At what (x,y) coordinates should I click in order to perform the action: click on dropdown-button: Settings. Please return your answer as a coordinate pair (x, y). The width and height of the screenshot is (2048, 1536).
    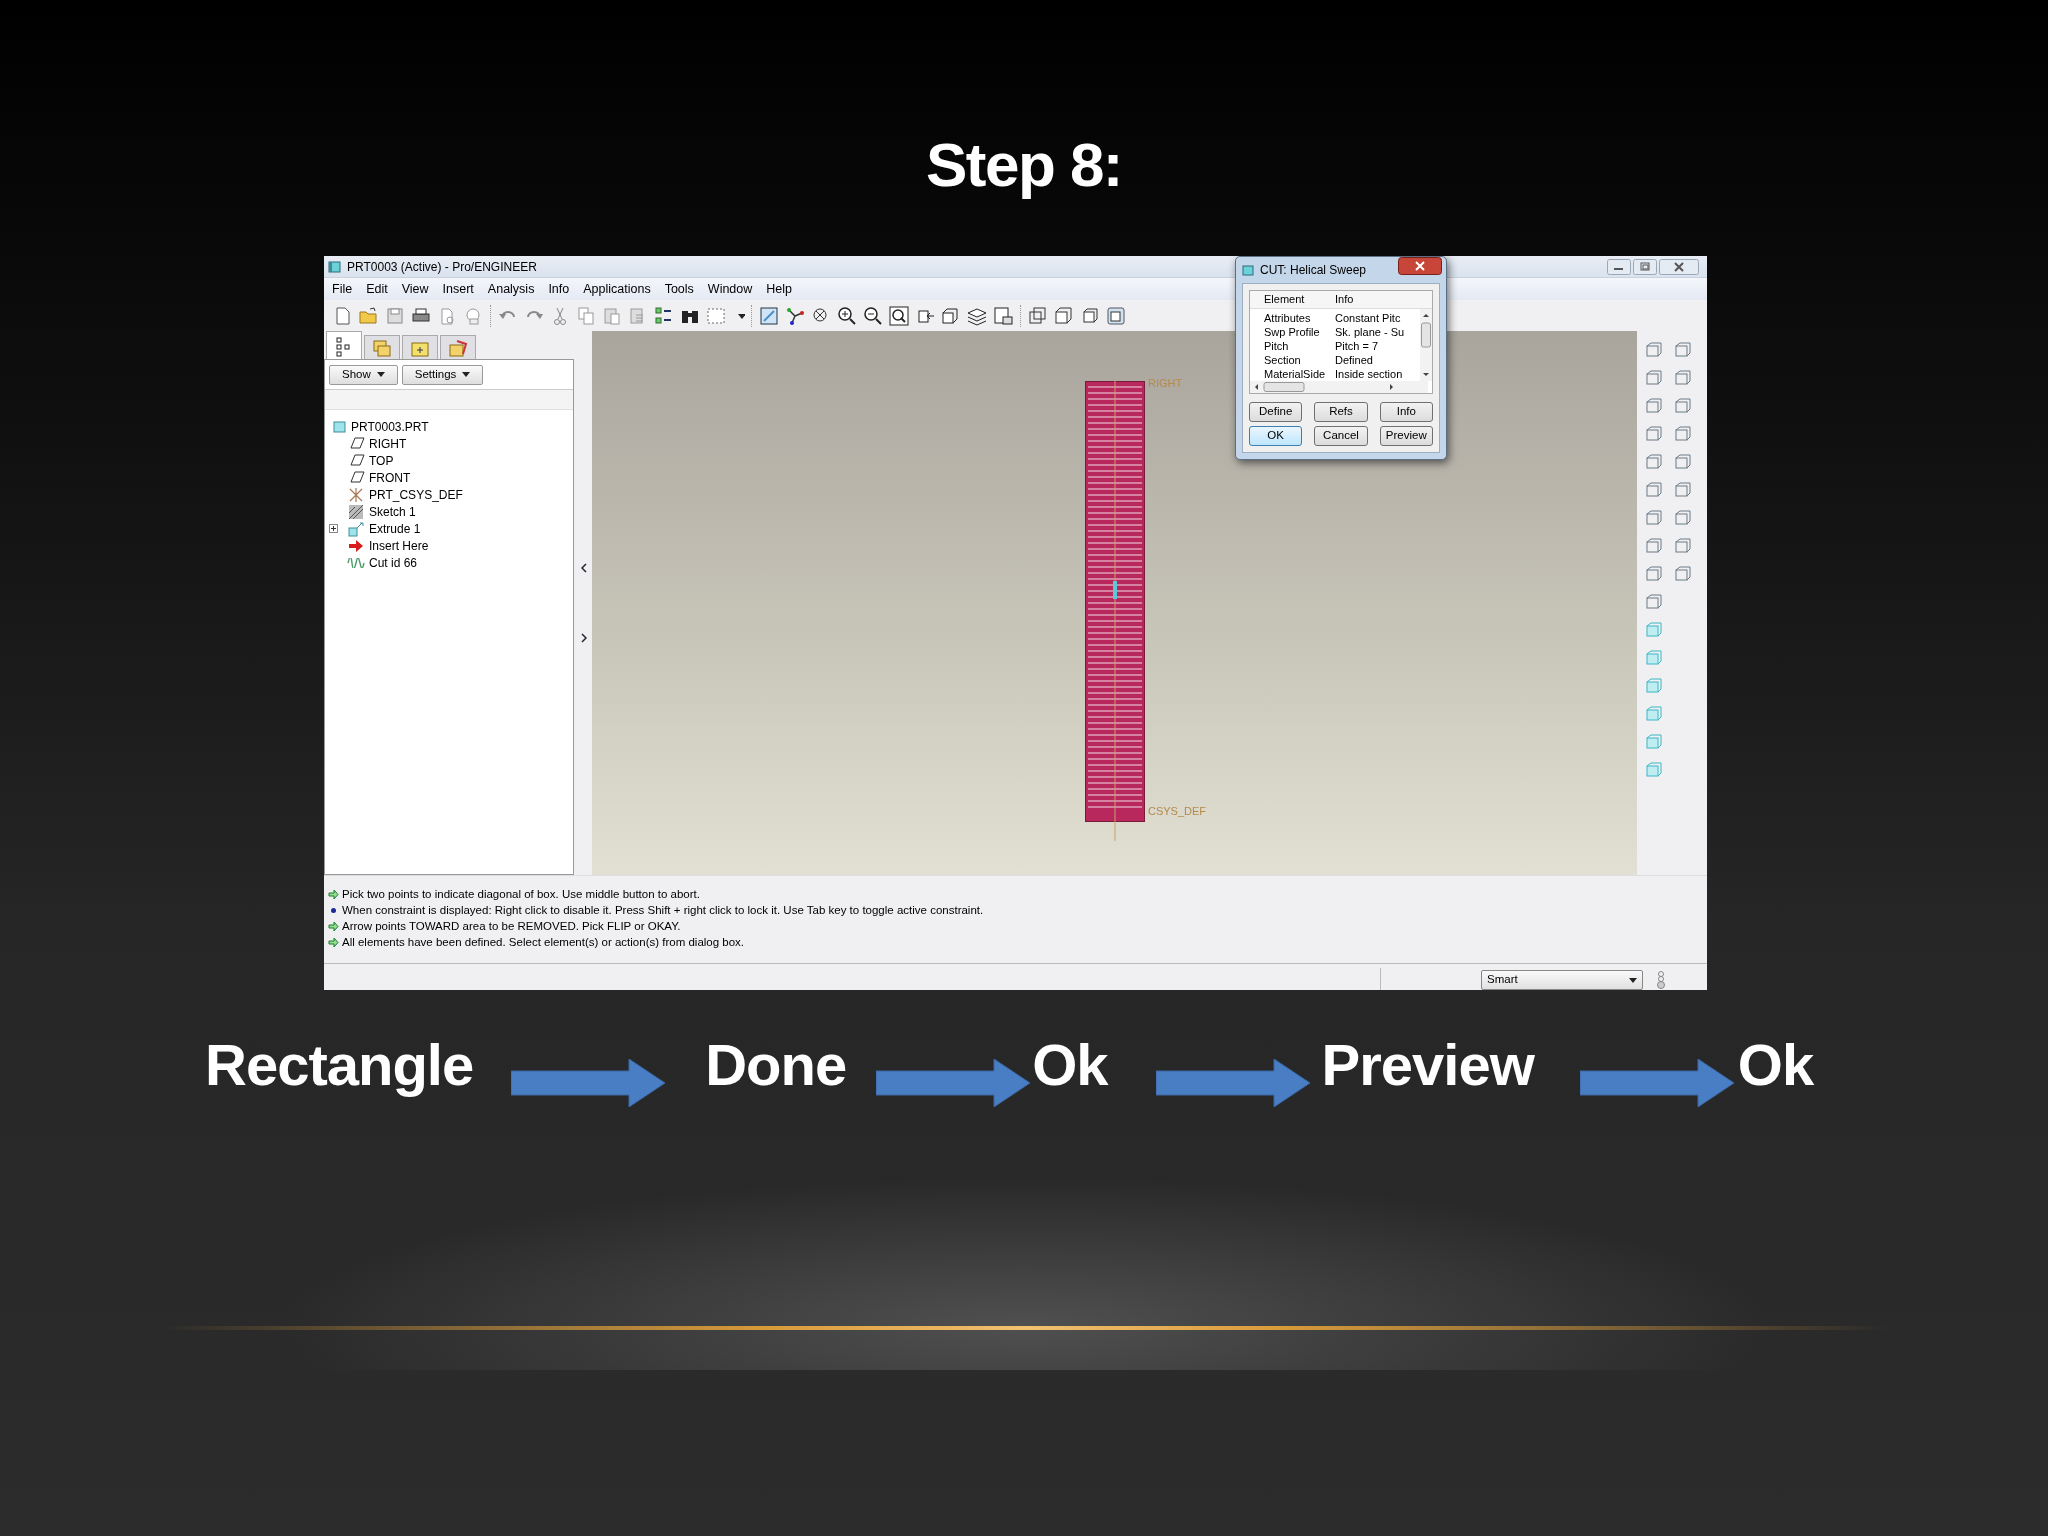
    Looking at the image, I should click on (442, 374).